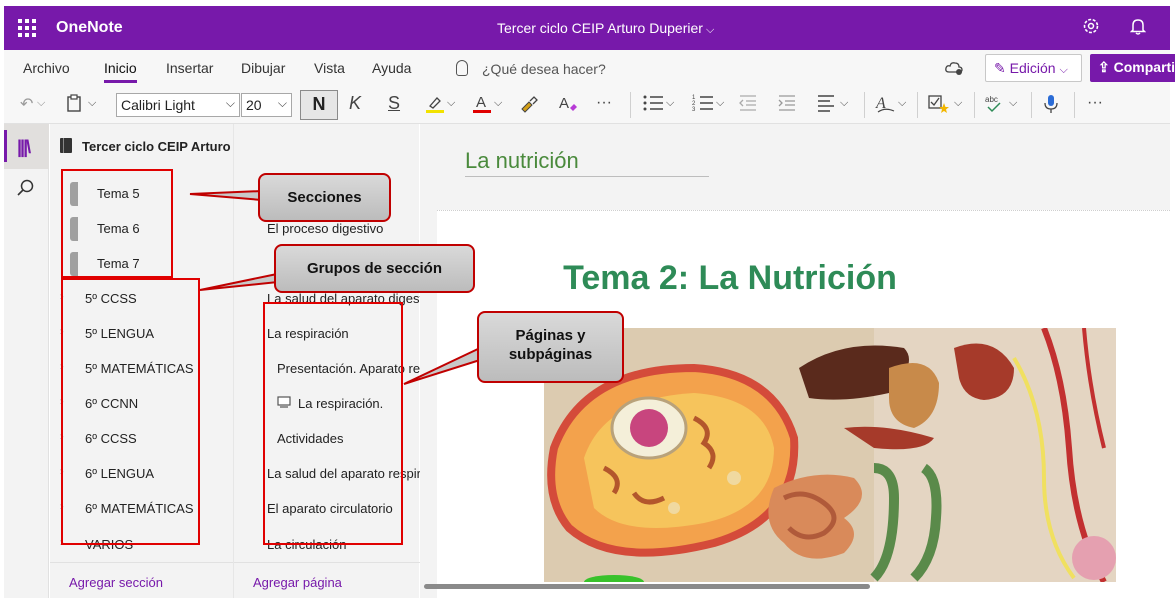  I want to click on settings-gear-icon, so click(1091, 28).